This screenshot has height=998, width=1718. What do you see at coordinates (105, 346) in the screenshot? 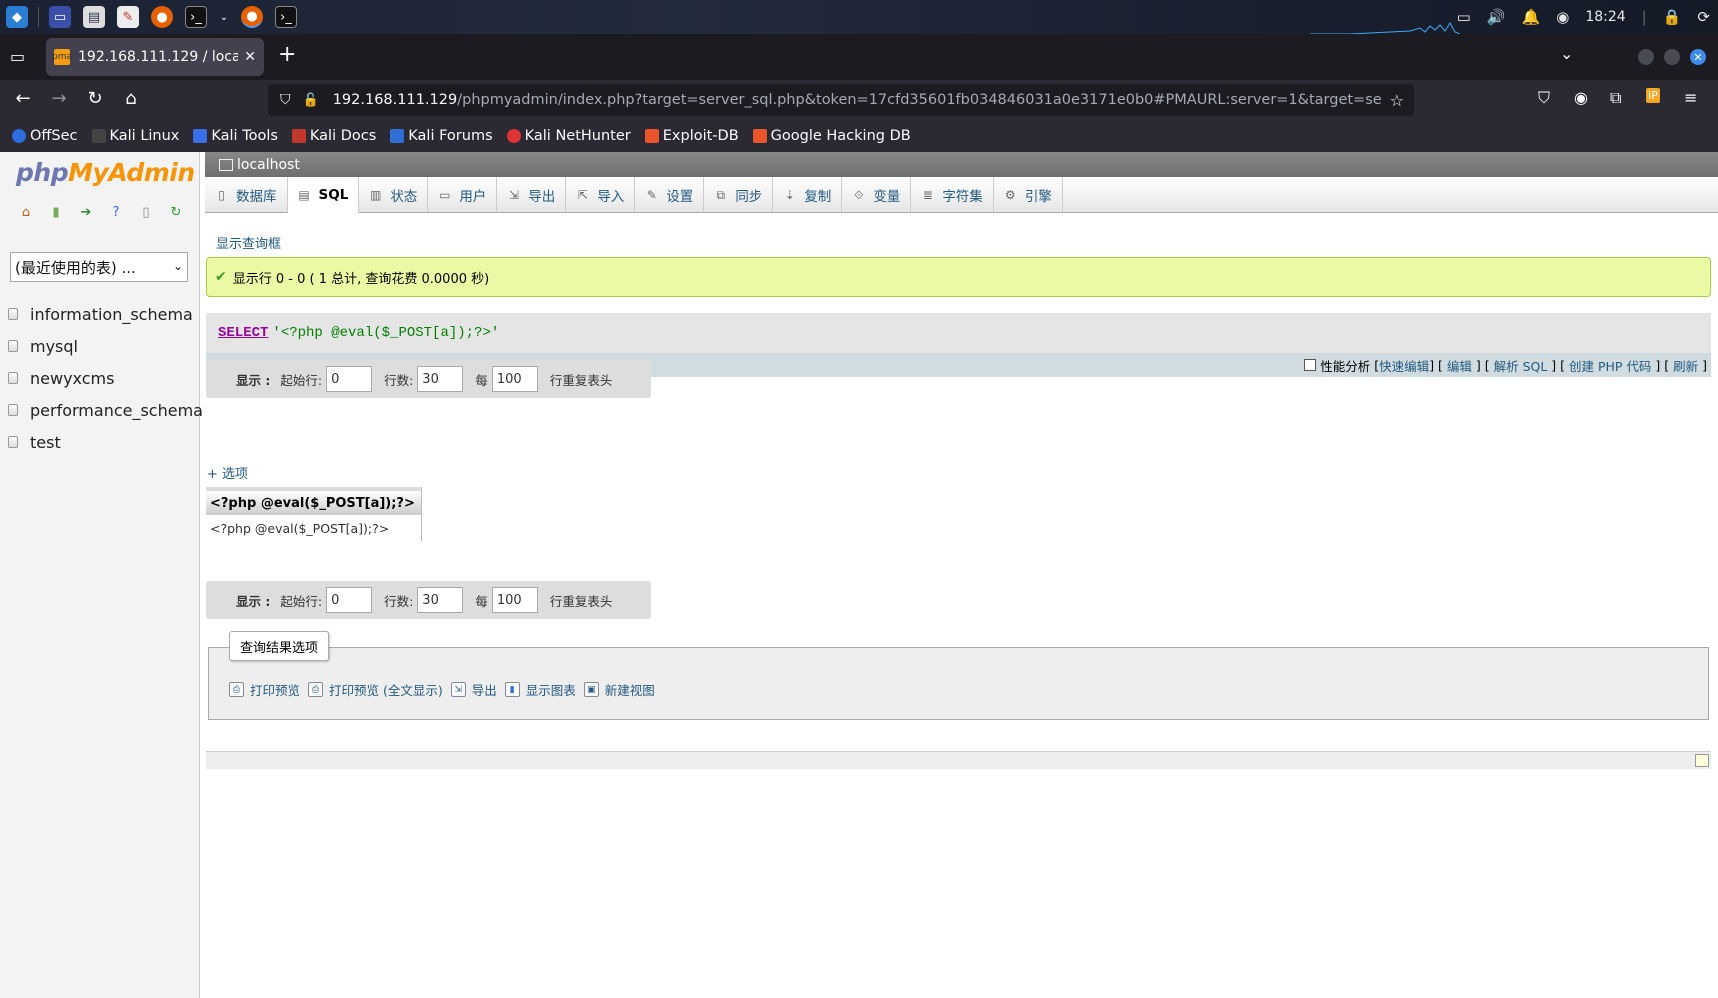
I see `database-item: mysql` at bounding box center [105, 346].